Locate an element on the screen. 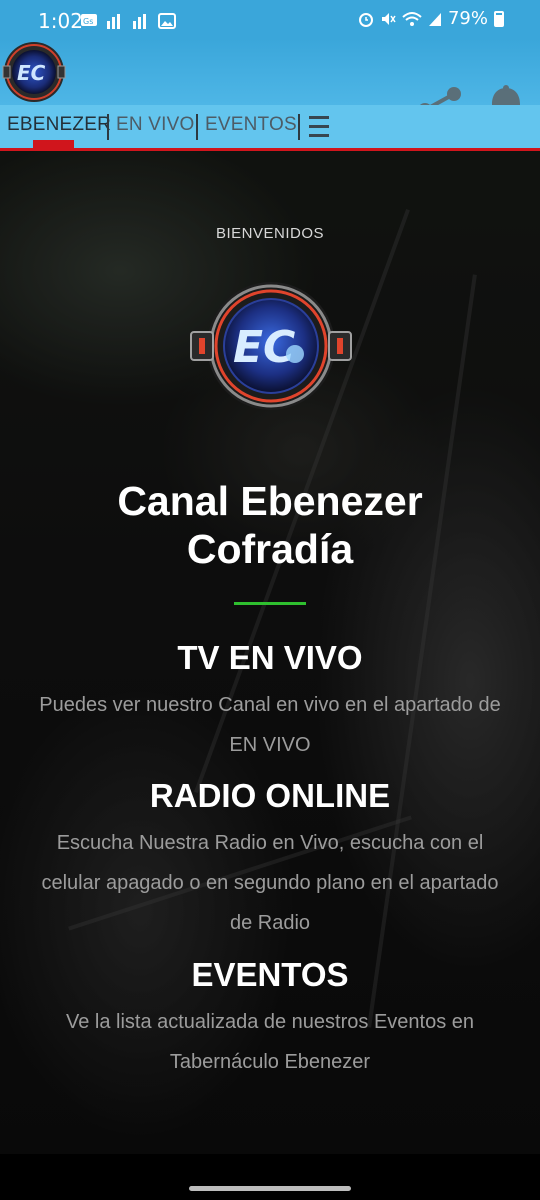 This screenshot has height=1200, width=540. notification-icons: Gs is located at coordinates (128, 21).